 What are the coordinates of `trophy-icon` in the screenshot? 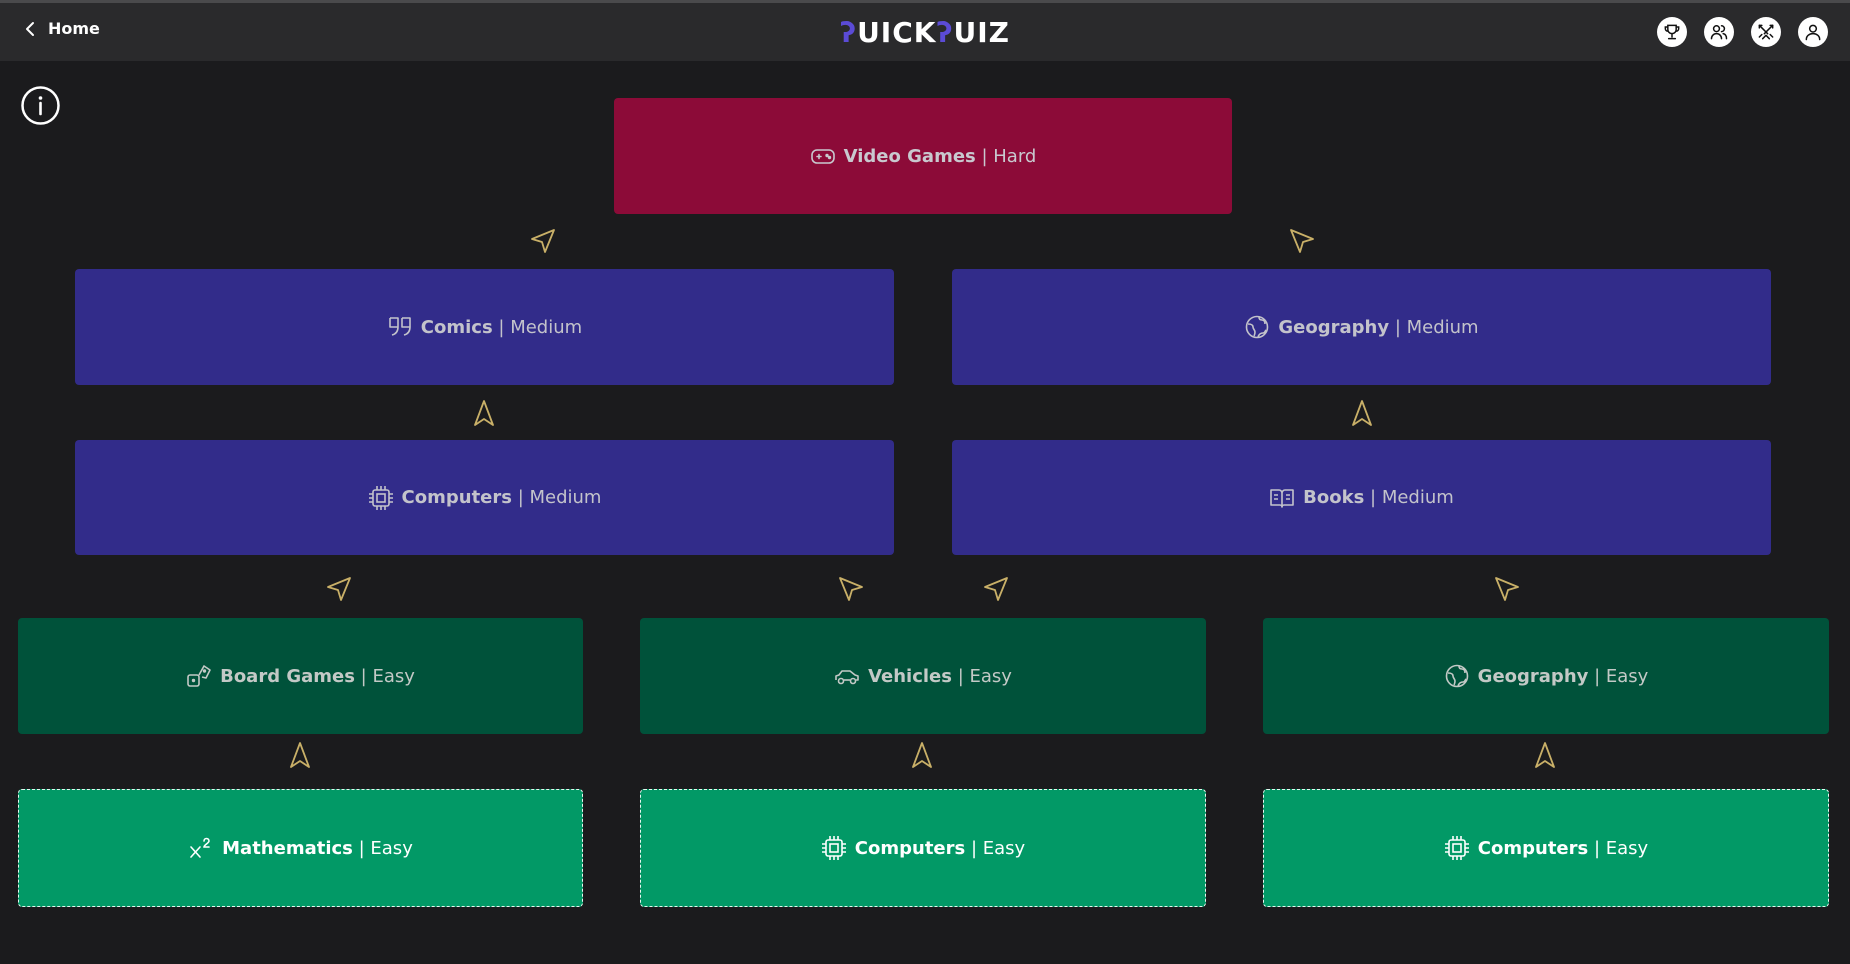 It's located at (1672, 32).